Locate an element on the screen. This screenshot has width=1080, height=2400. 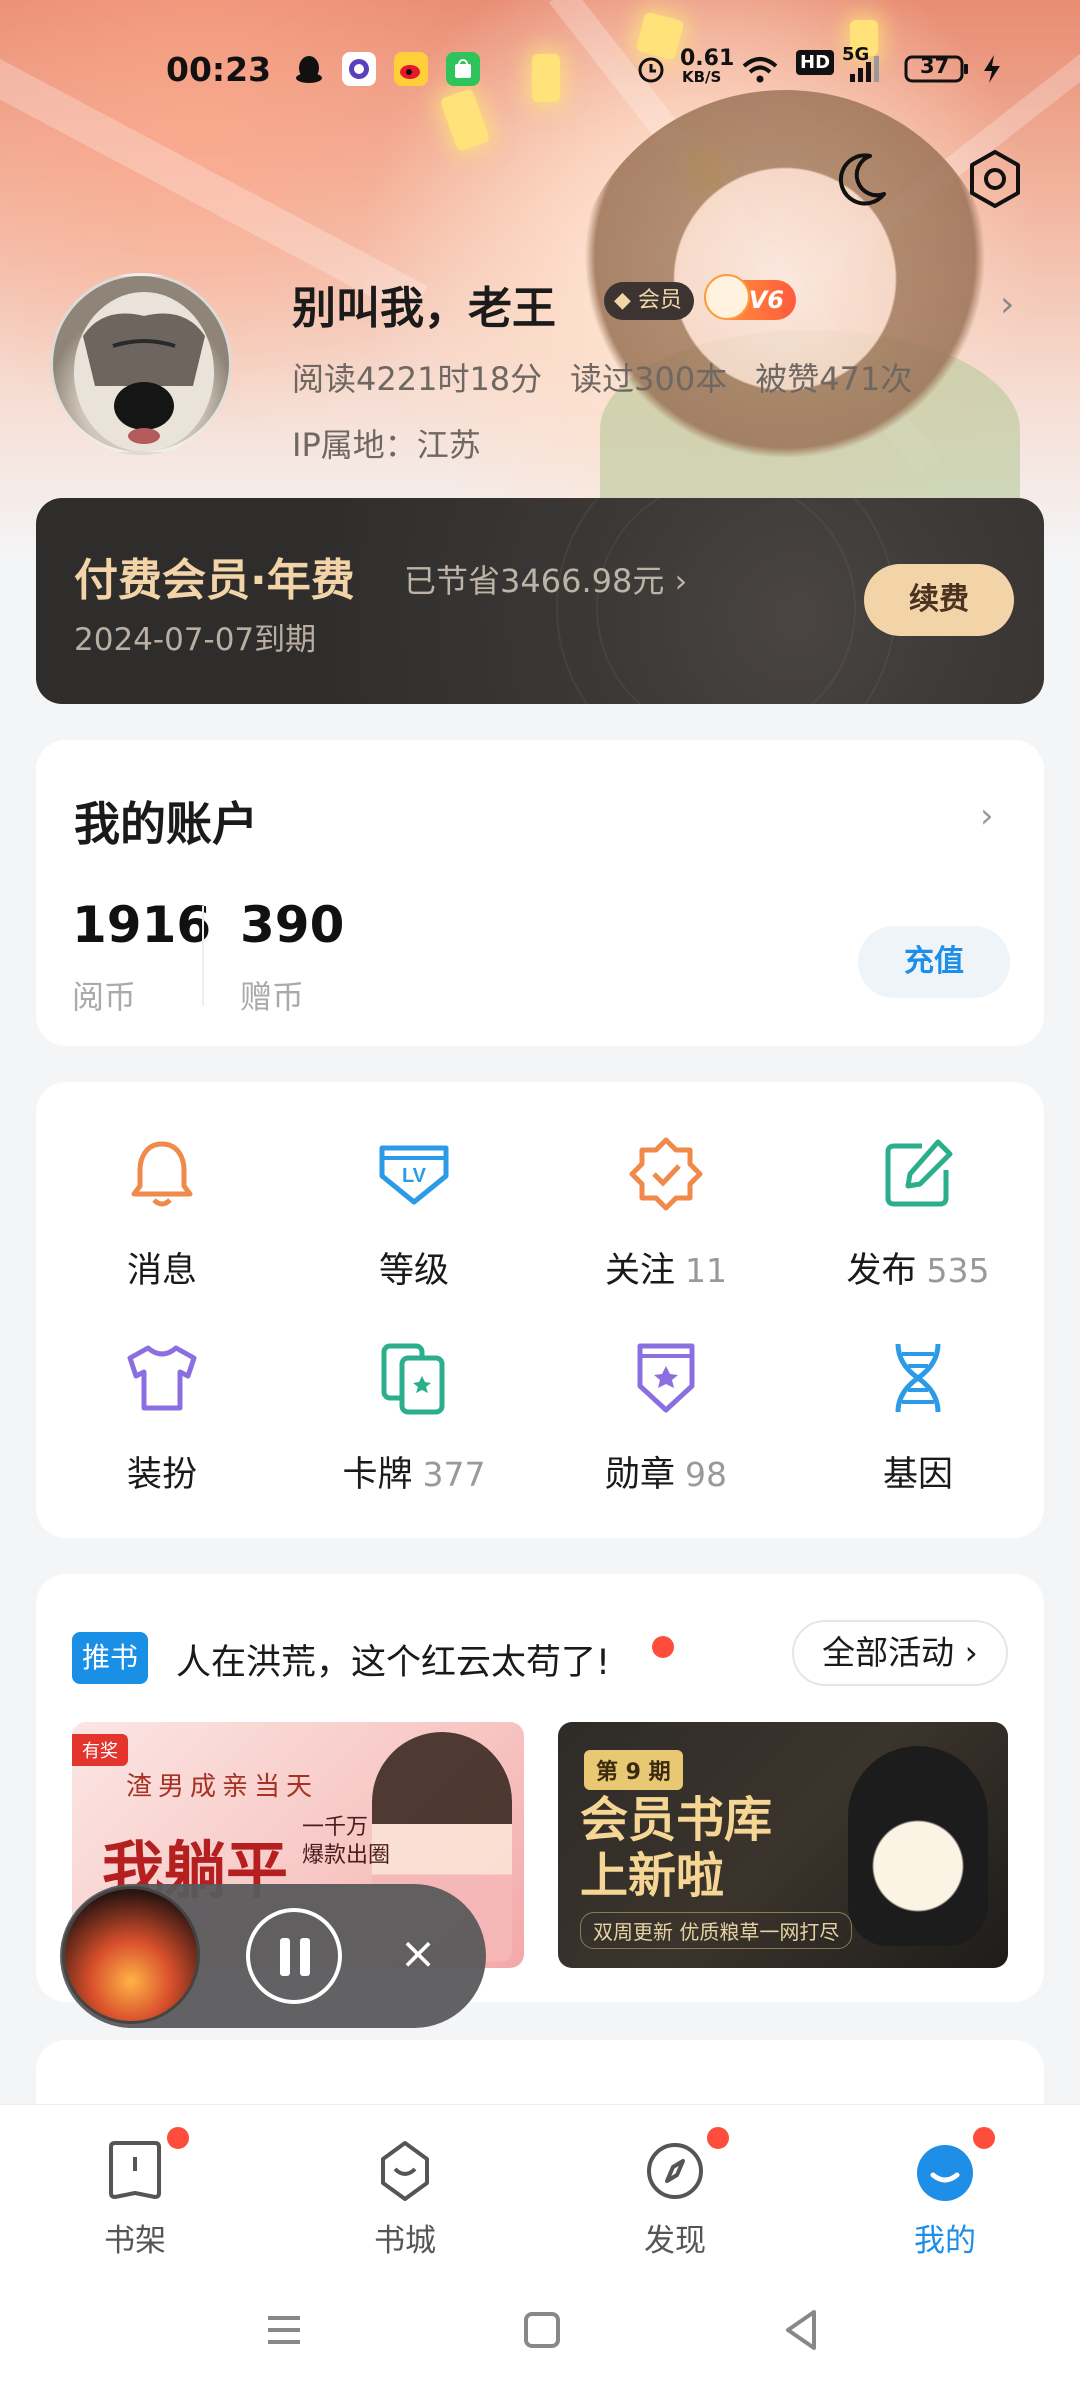
promo-banner-vip-library: 第 9 期 会员书库 上新啦 双周更新 优质粮草一网打尽 is located at coordinates (783, 1845).